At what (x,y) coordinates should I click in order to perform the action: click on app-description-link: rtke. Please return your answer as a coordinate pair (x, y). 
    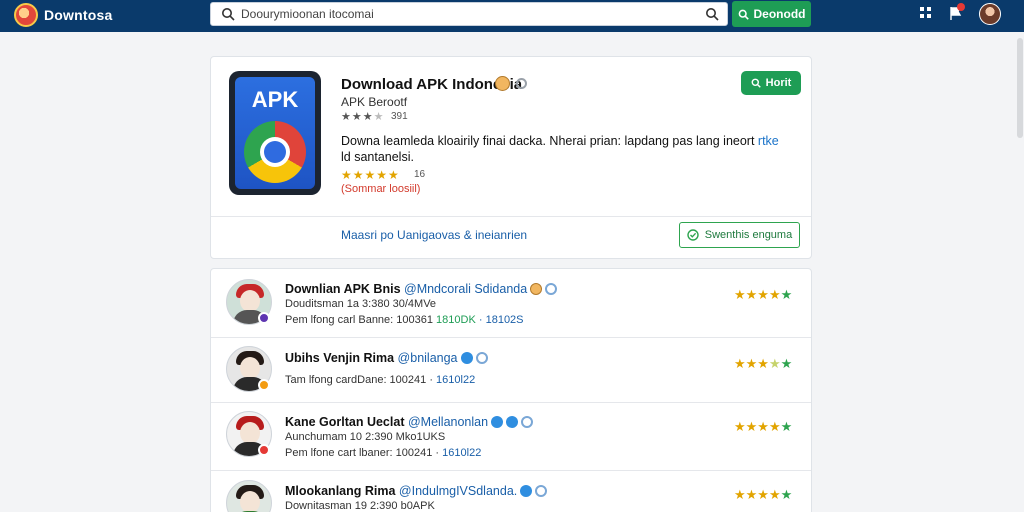
    Looking at the image, I should click on (768, 141).